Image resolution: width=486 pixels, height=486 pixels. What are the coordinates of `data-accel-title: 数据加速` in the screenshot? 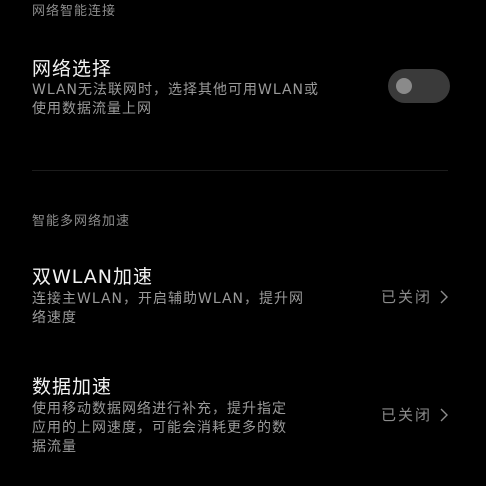 It's located at (72, 387).